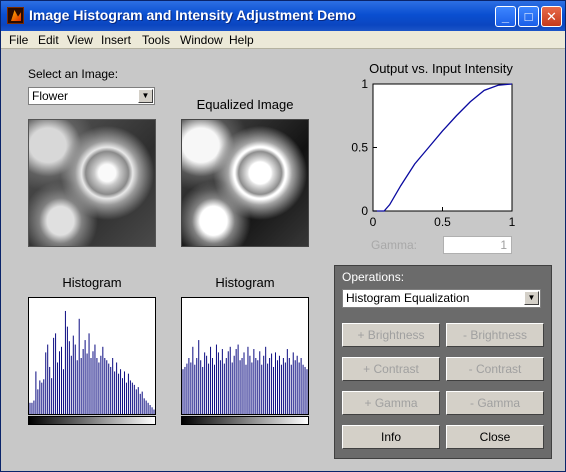 Image resolution: width=566 pixels, height=472 pixels. I want to click on chart-title: Output vs. Input Intensity, so click(441, 68).